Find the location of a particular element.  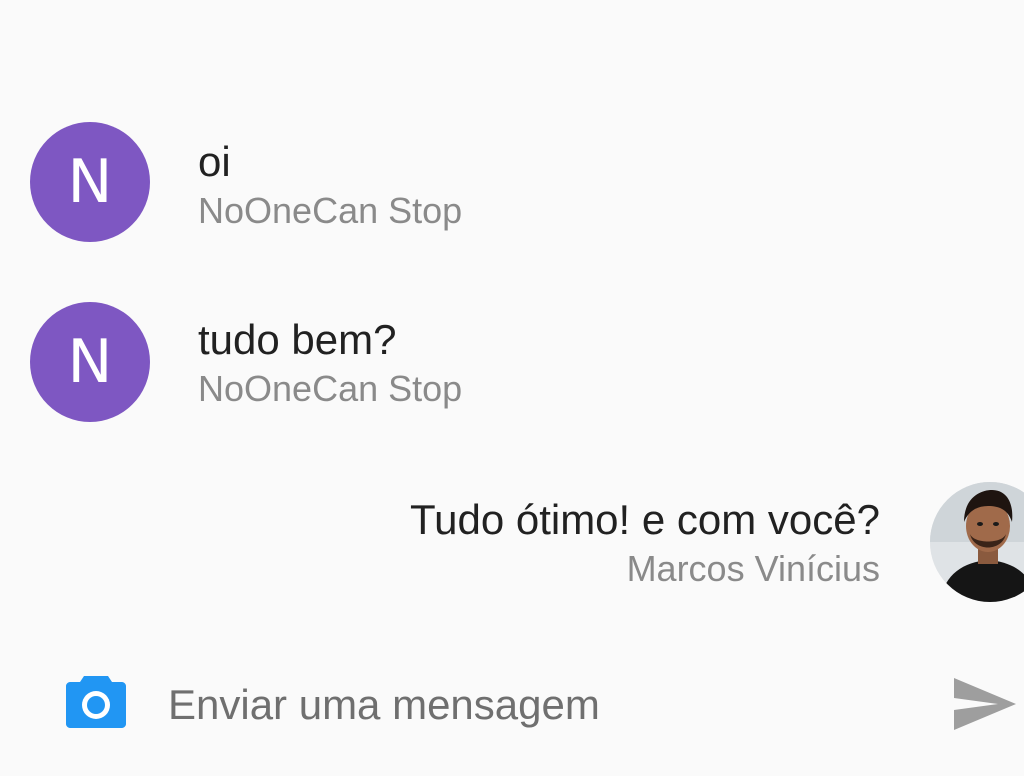

send-button is located at coordinates (985, 704).